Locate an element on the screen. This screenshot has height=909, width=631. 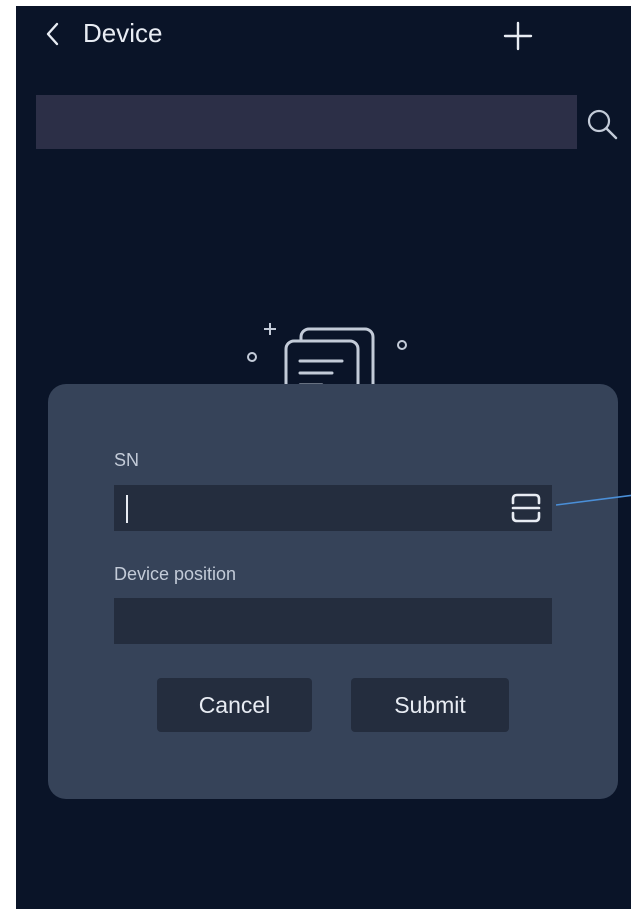
chevron-left-icon is located at coordinates (52, 34).